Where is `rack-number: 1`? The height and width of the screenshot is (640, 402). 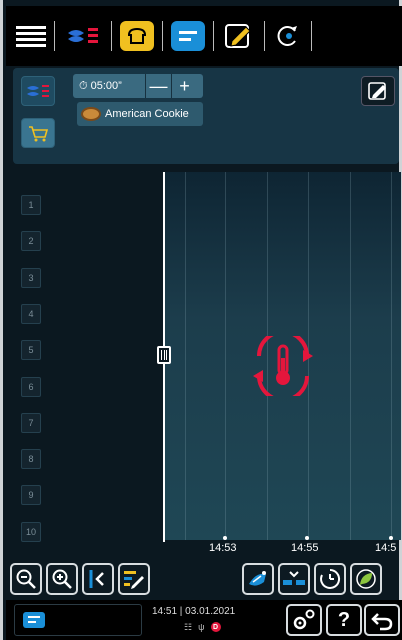 rack-number: 1 is located at coordinates (31, 205).